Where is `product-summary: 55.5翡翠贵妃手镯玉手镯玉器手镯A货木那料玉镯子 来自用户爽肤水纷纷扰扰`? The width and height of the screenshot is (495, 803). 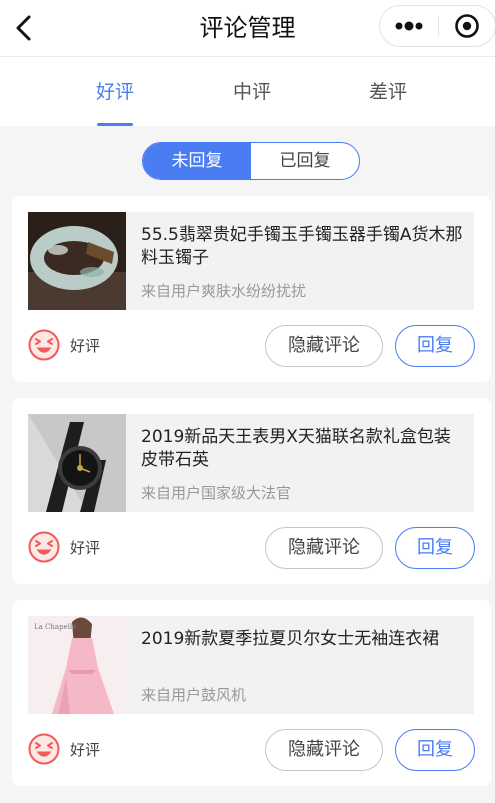 product-summary: 55.5翡翠贵妃手镯玉手镯玉器手镯A货木那料玉镯子 来自用户爽肤水纷纷扰扰 is located at coordinates (251, 261).